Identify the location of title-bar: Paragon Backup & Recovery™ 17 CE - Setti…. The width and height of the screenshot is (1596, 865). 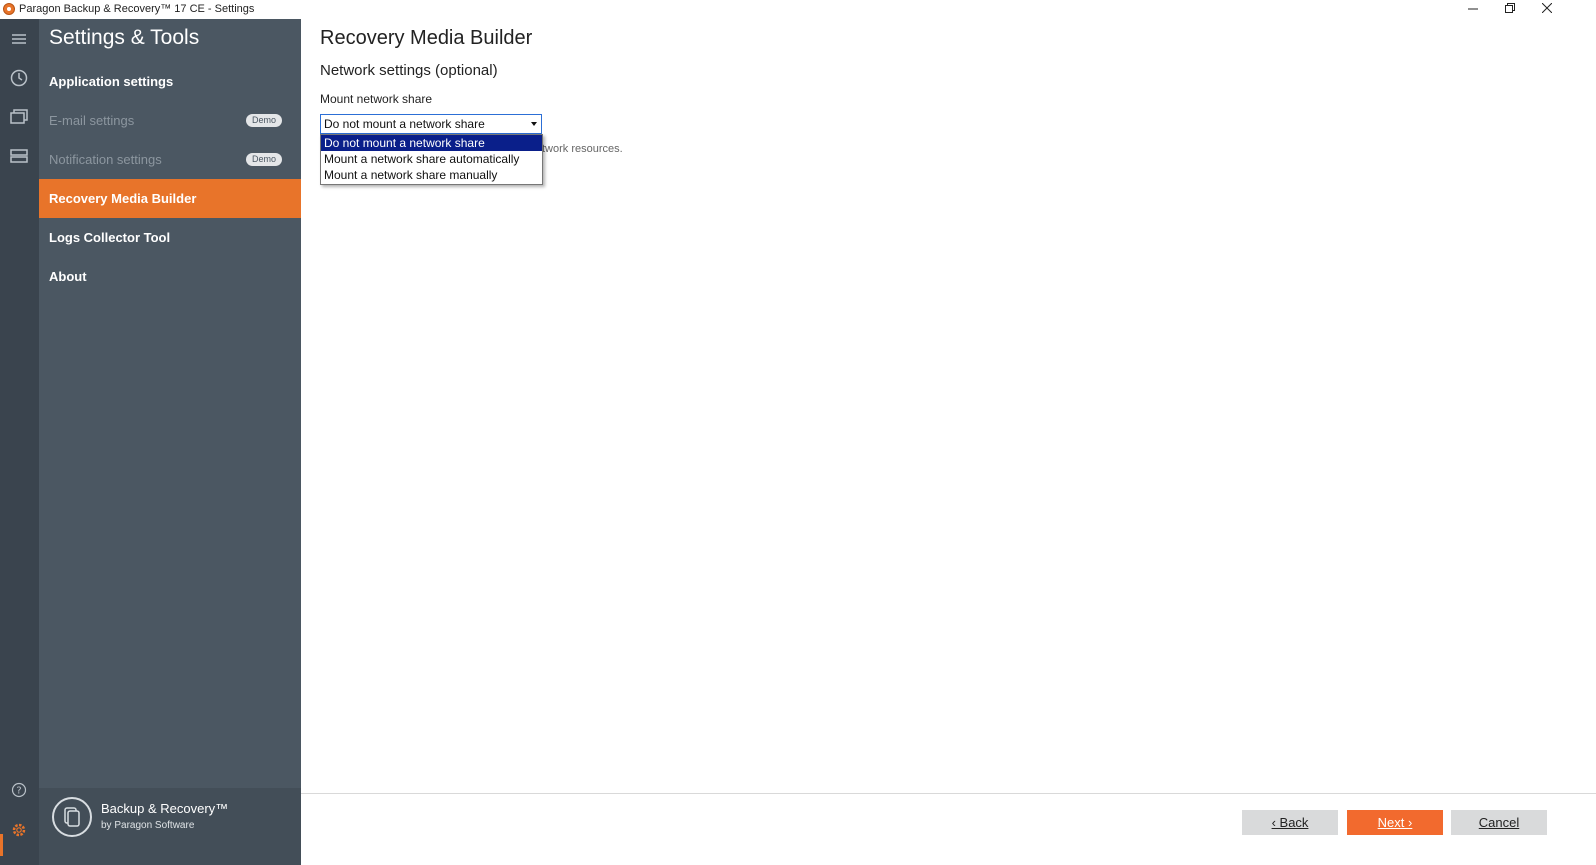
(798, 9).